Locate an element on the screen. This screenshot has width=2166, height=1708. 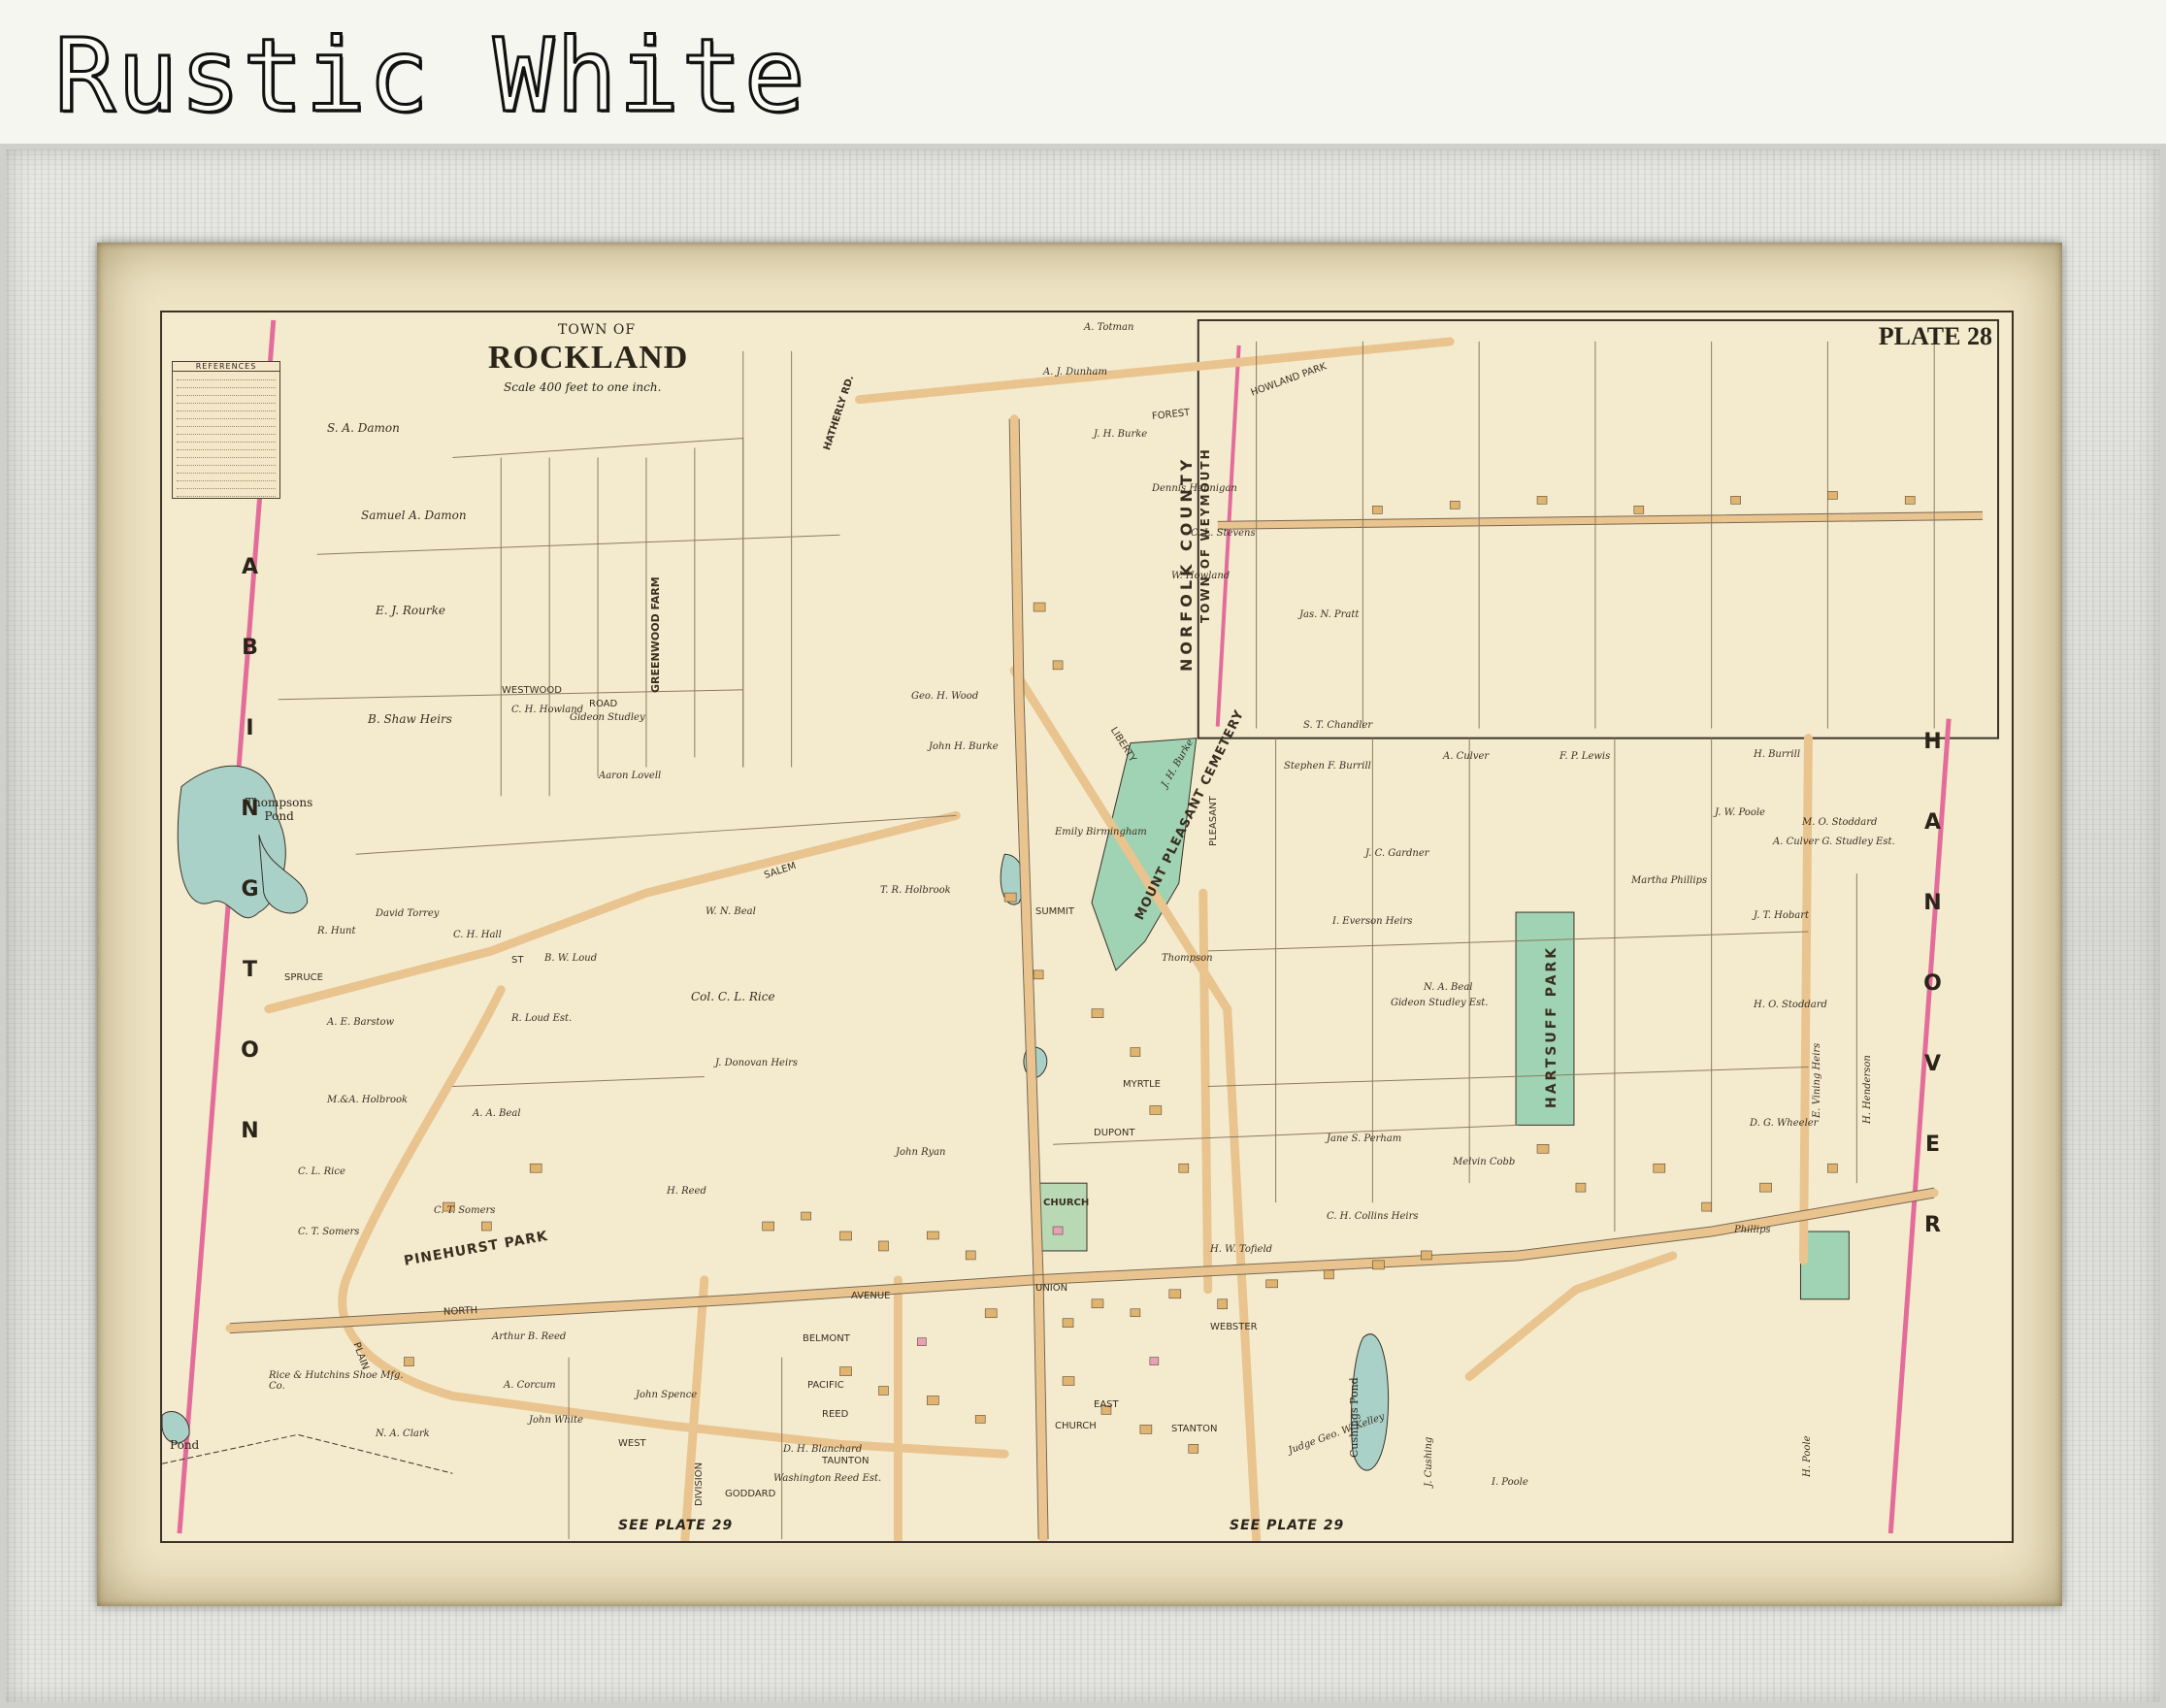
street-label: REED is located at coordinates (835, 1414).